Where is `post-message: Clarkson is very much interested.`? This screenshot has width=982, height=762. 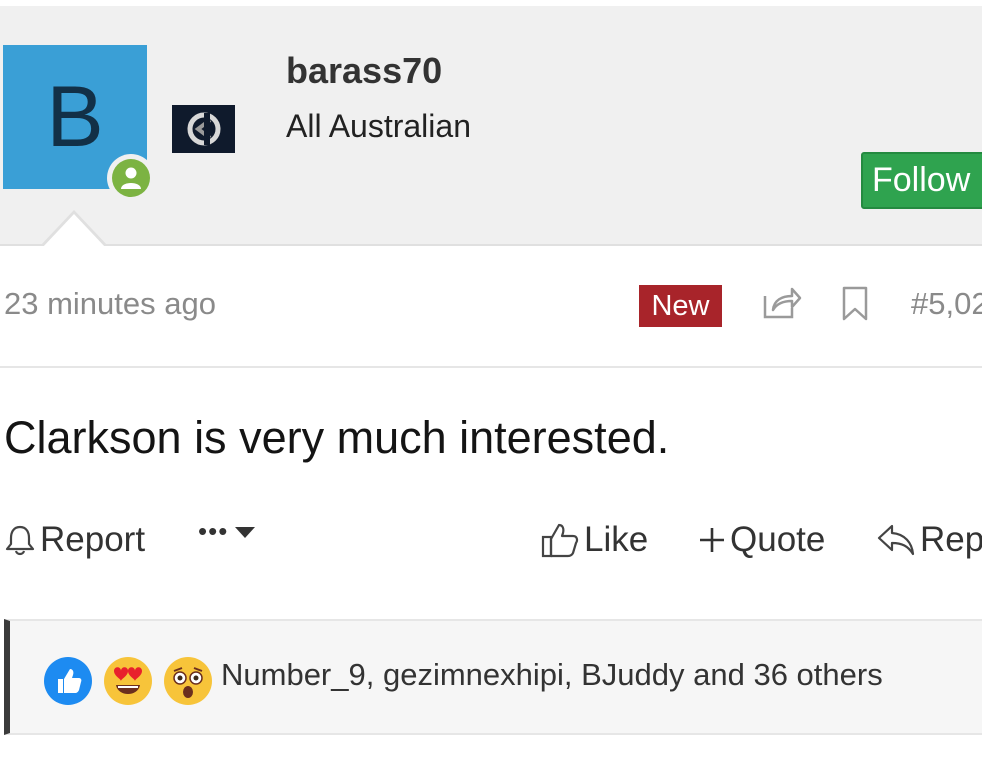
post-message: Clarkson is very much interested. is located at coordinates (337, 437).